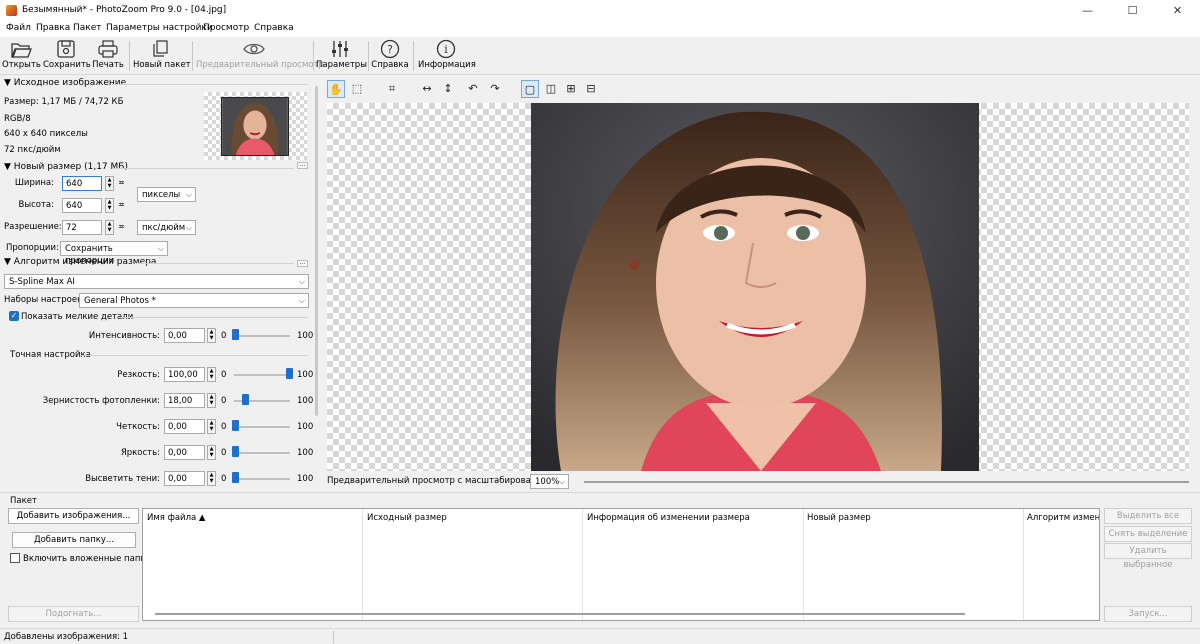 Image resolution: width=1200 pixels, height=644 pixels. I want to click on crop-icon: ⌗, so click(392, 89).